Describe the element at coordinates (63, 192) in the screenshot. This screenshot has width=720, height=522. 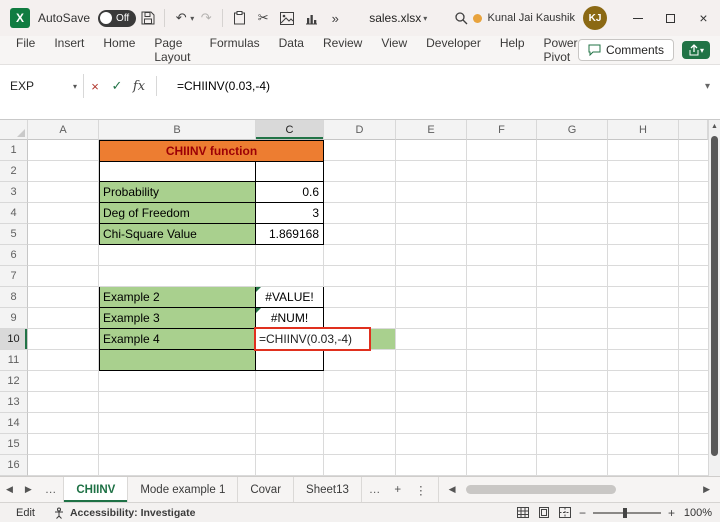
I see `cell-A3` at that location.